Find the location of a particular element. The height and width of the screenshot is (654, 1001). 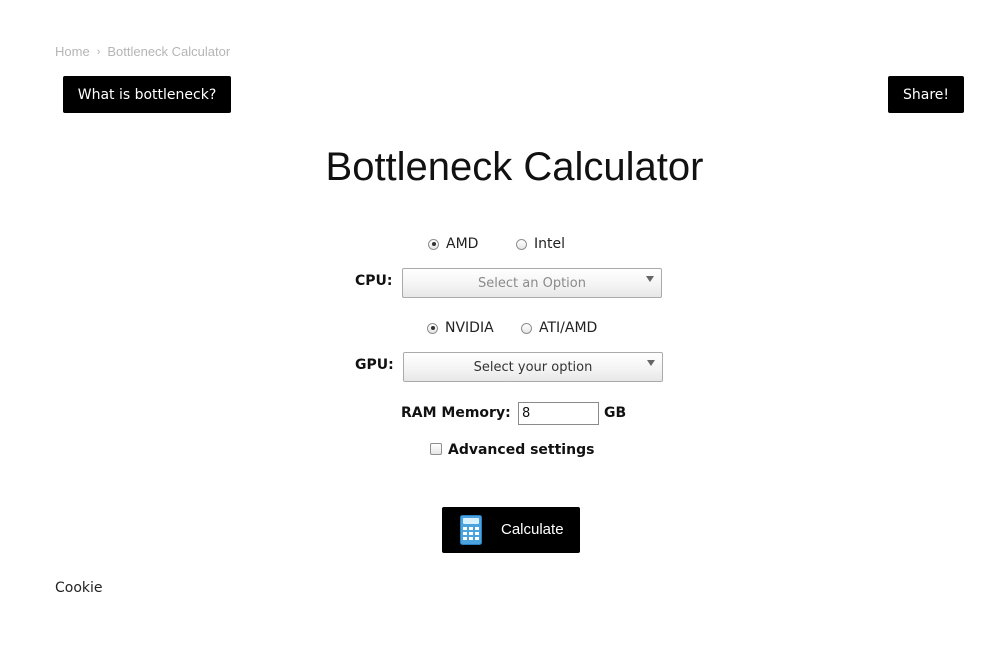

cpu-intel-radio is located at coordinates (521, 244).